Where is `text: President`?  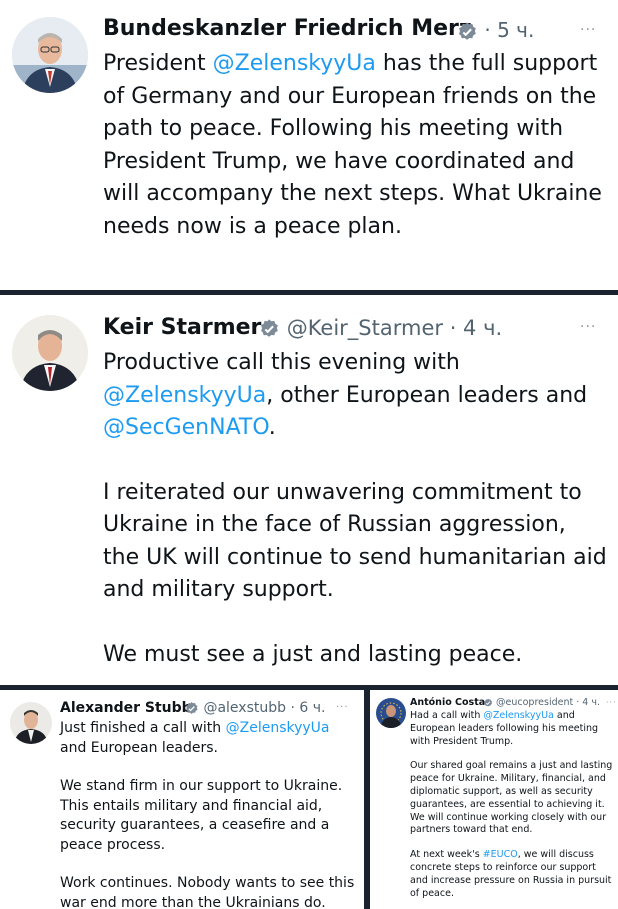
text: President is located at coordinates (158, 63).